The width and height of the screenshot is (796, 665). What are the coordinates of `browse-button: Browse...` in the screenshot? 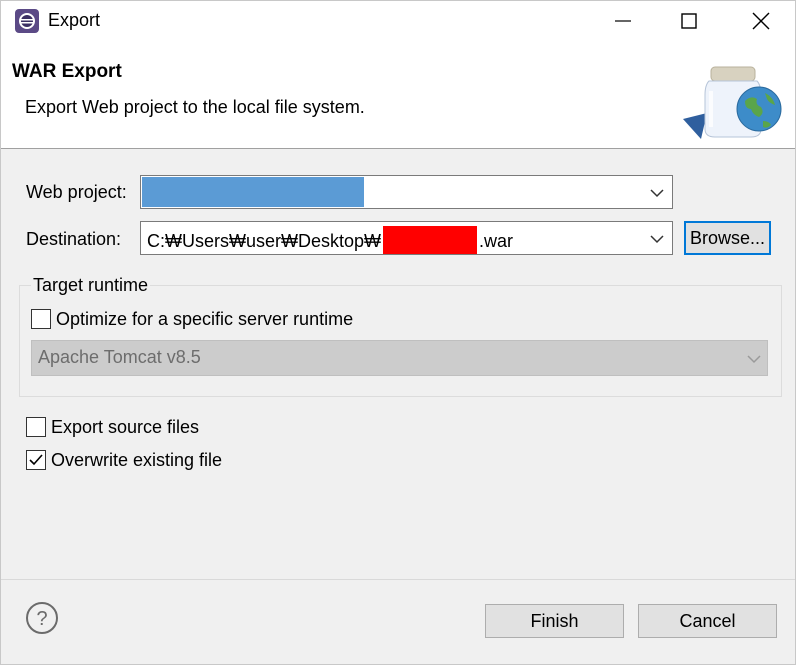 It's located at (727, 238).